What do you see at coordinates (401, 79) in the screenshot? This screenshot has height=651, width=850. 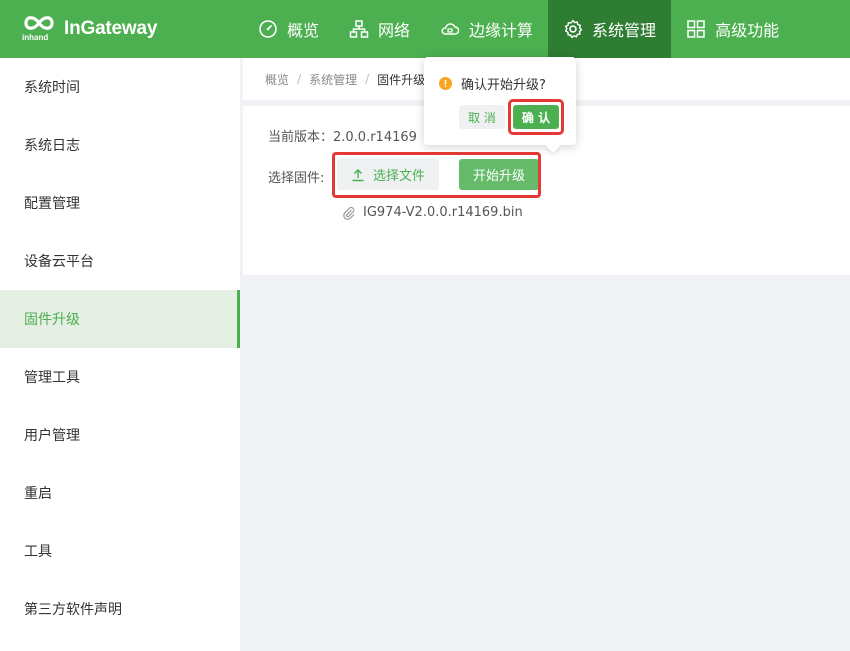 I see `breadcrumb-item-current: 固件升级` at bounding box center [401, 79].